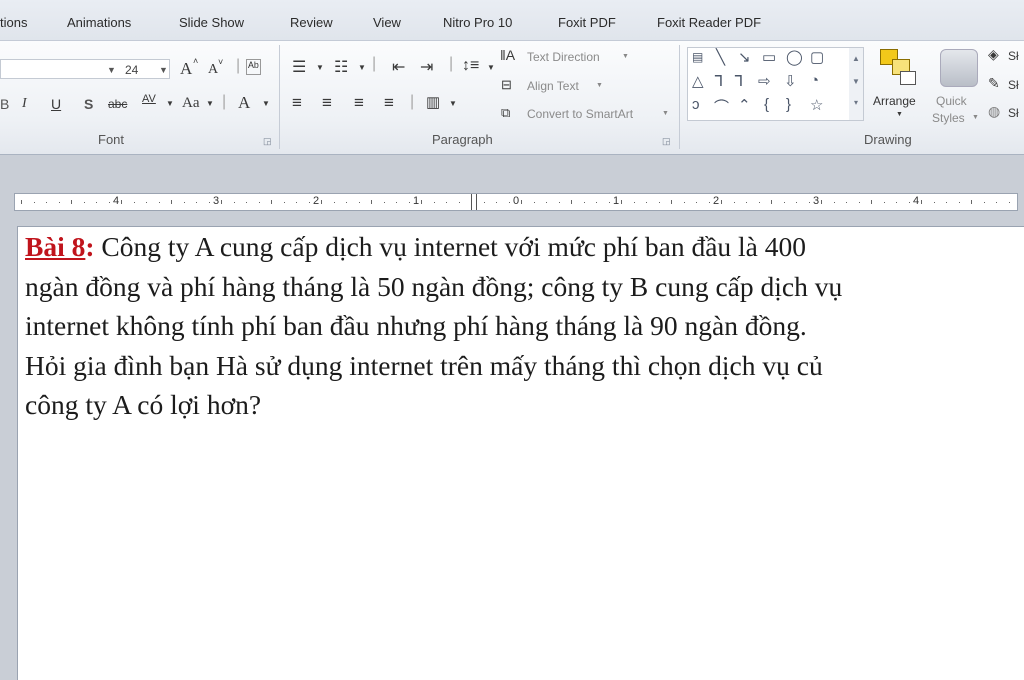  Describe the element at coordinates (213, 70) in the screenshot. I see `shrink-font-button: A` at that location.